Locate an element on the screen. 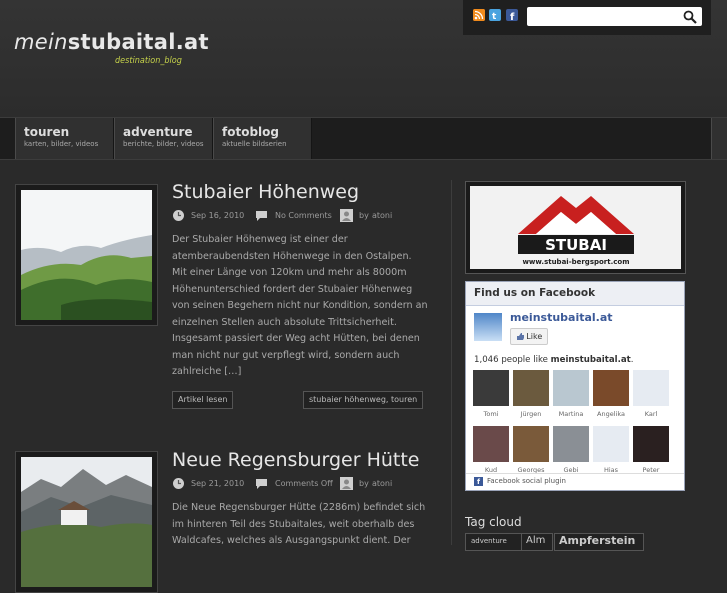  nav-item-fotoblog: fotoblog aktuelle bildserien is located at coordinates (262, 138).